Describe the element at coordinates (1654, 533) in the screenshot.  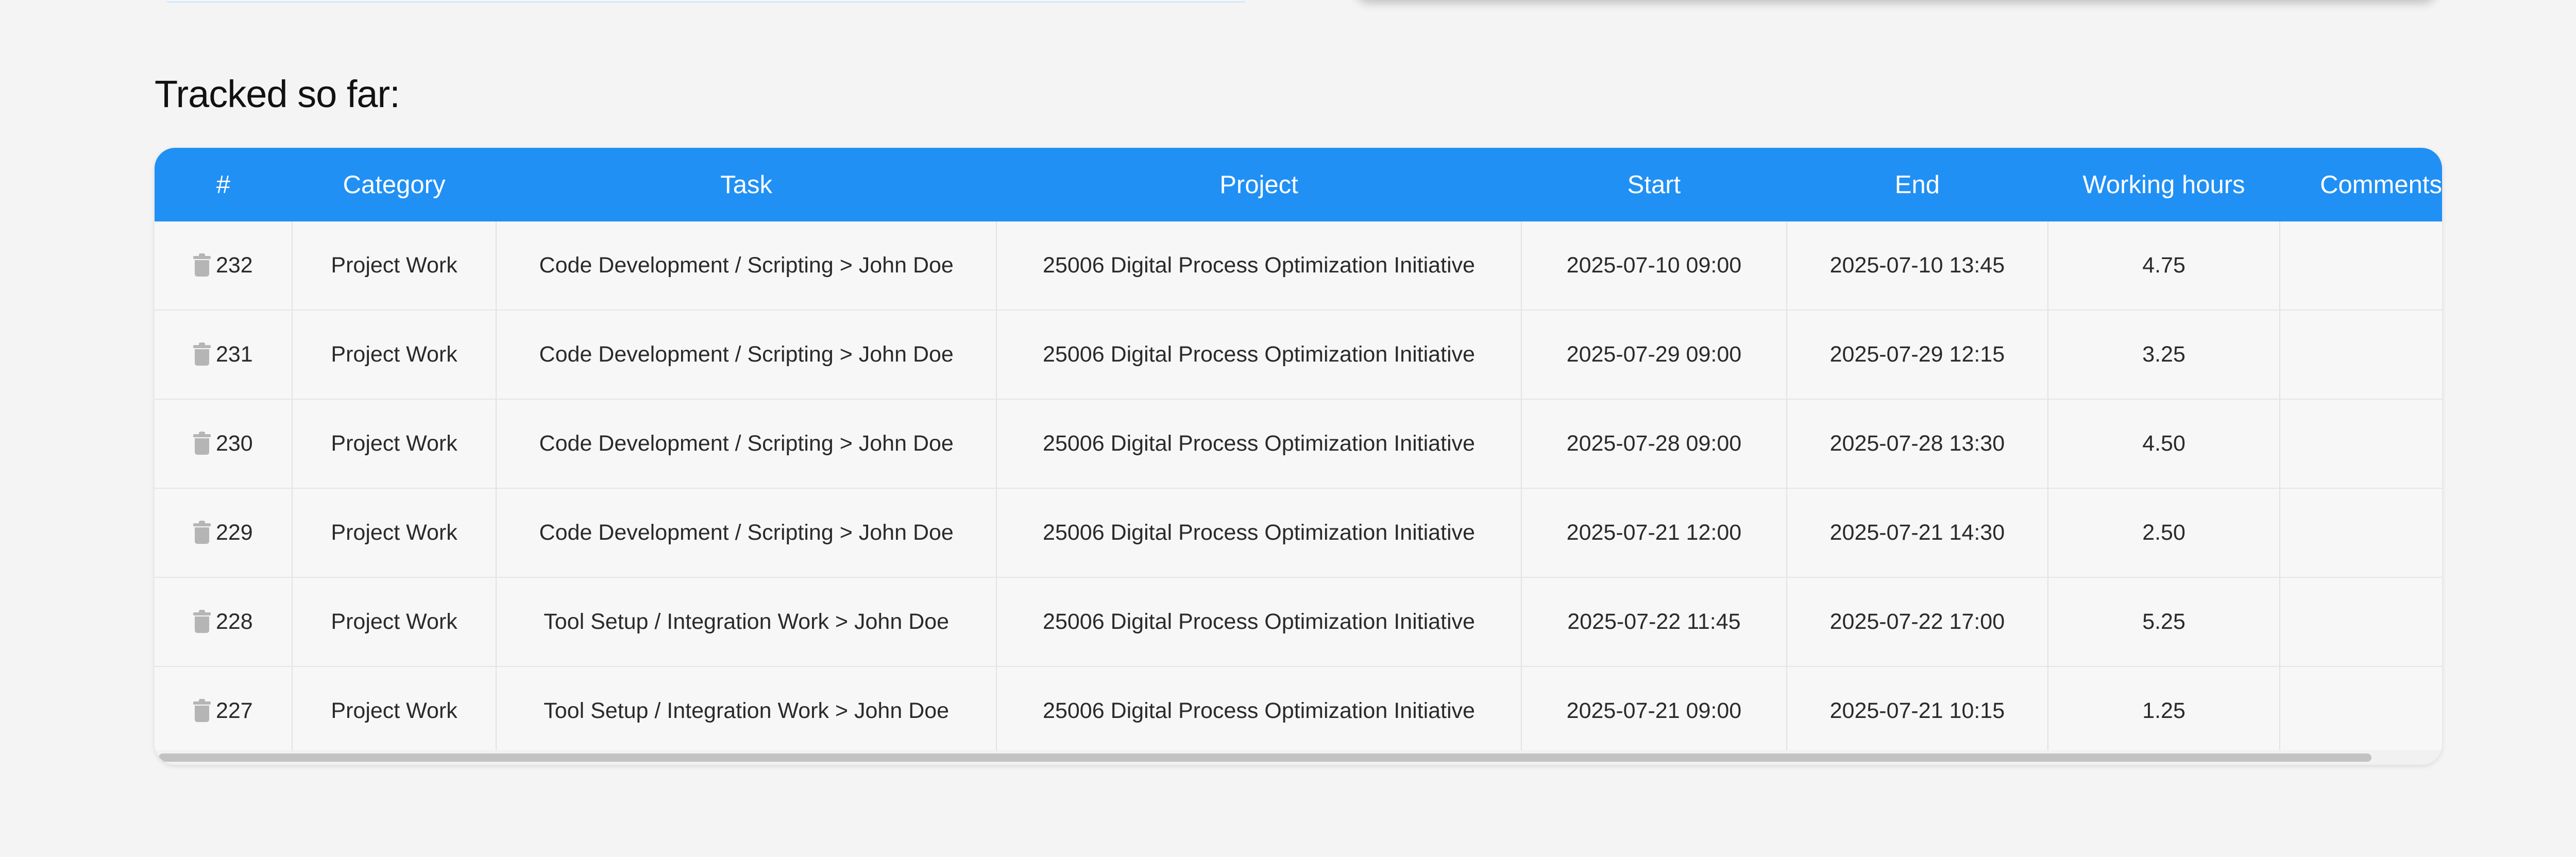
I see `start-cell: 2025-07-21 12:00` at that location.